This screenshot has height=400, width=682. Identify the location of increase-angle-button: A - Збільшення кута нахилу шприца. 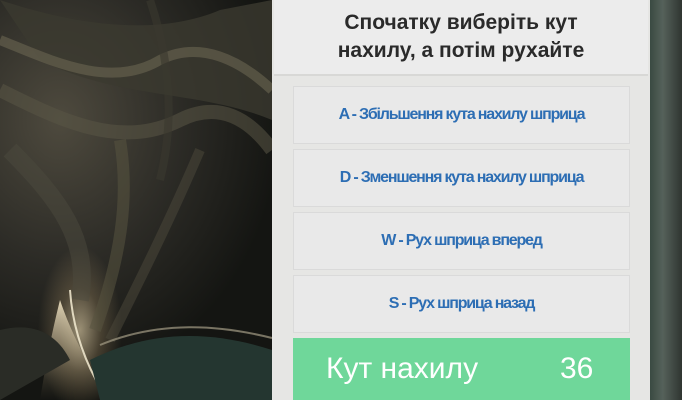
(461, 115).